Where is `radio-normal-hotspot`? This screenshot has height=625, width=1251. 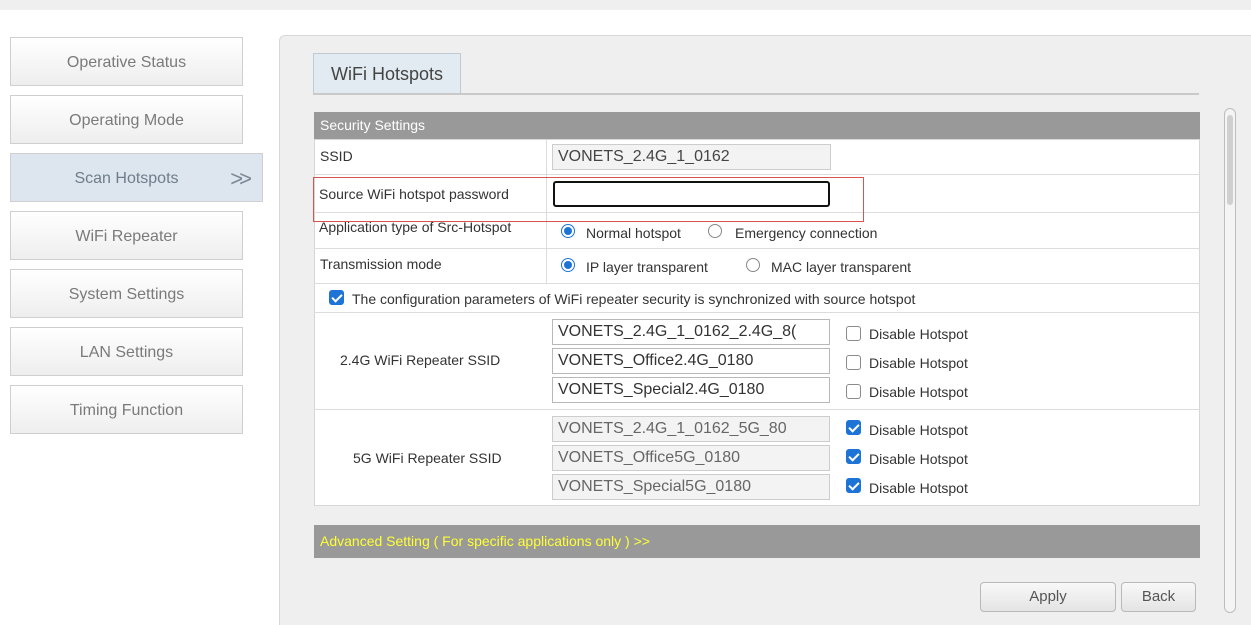 radio-normal-hotspot is located at coordinates (568, 231).